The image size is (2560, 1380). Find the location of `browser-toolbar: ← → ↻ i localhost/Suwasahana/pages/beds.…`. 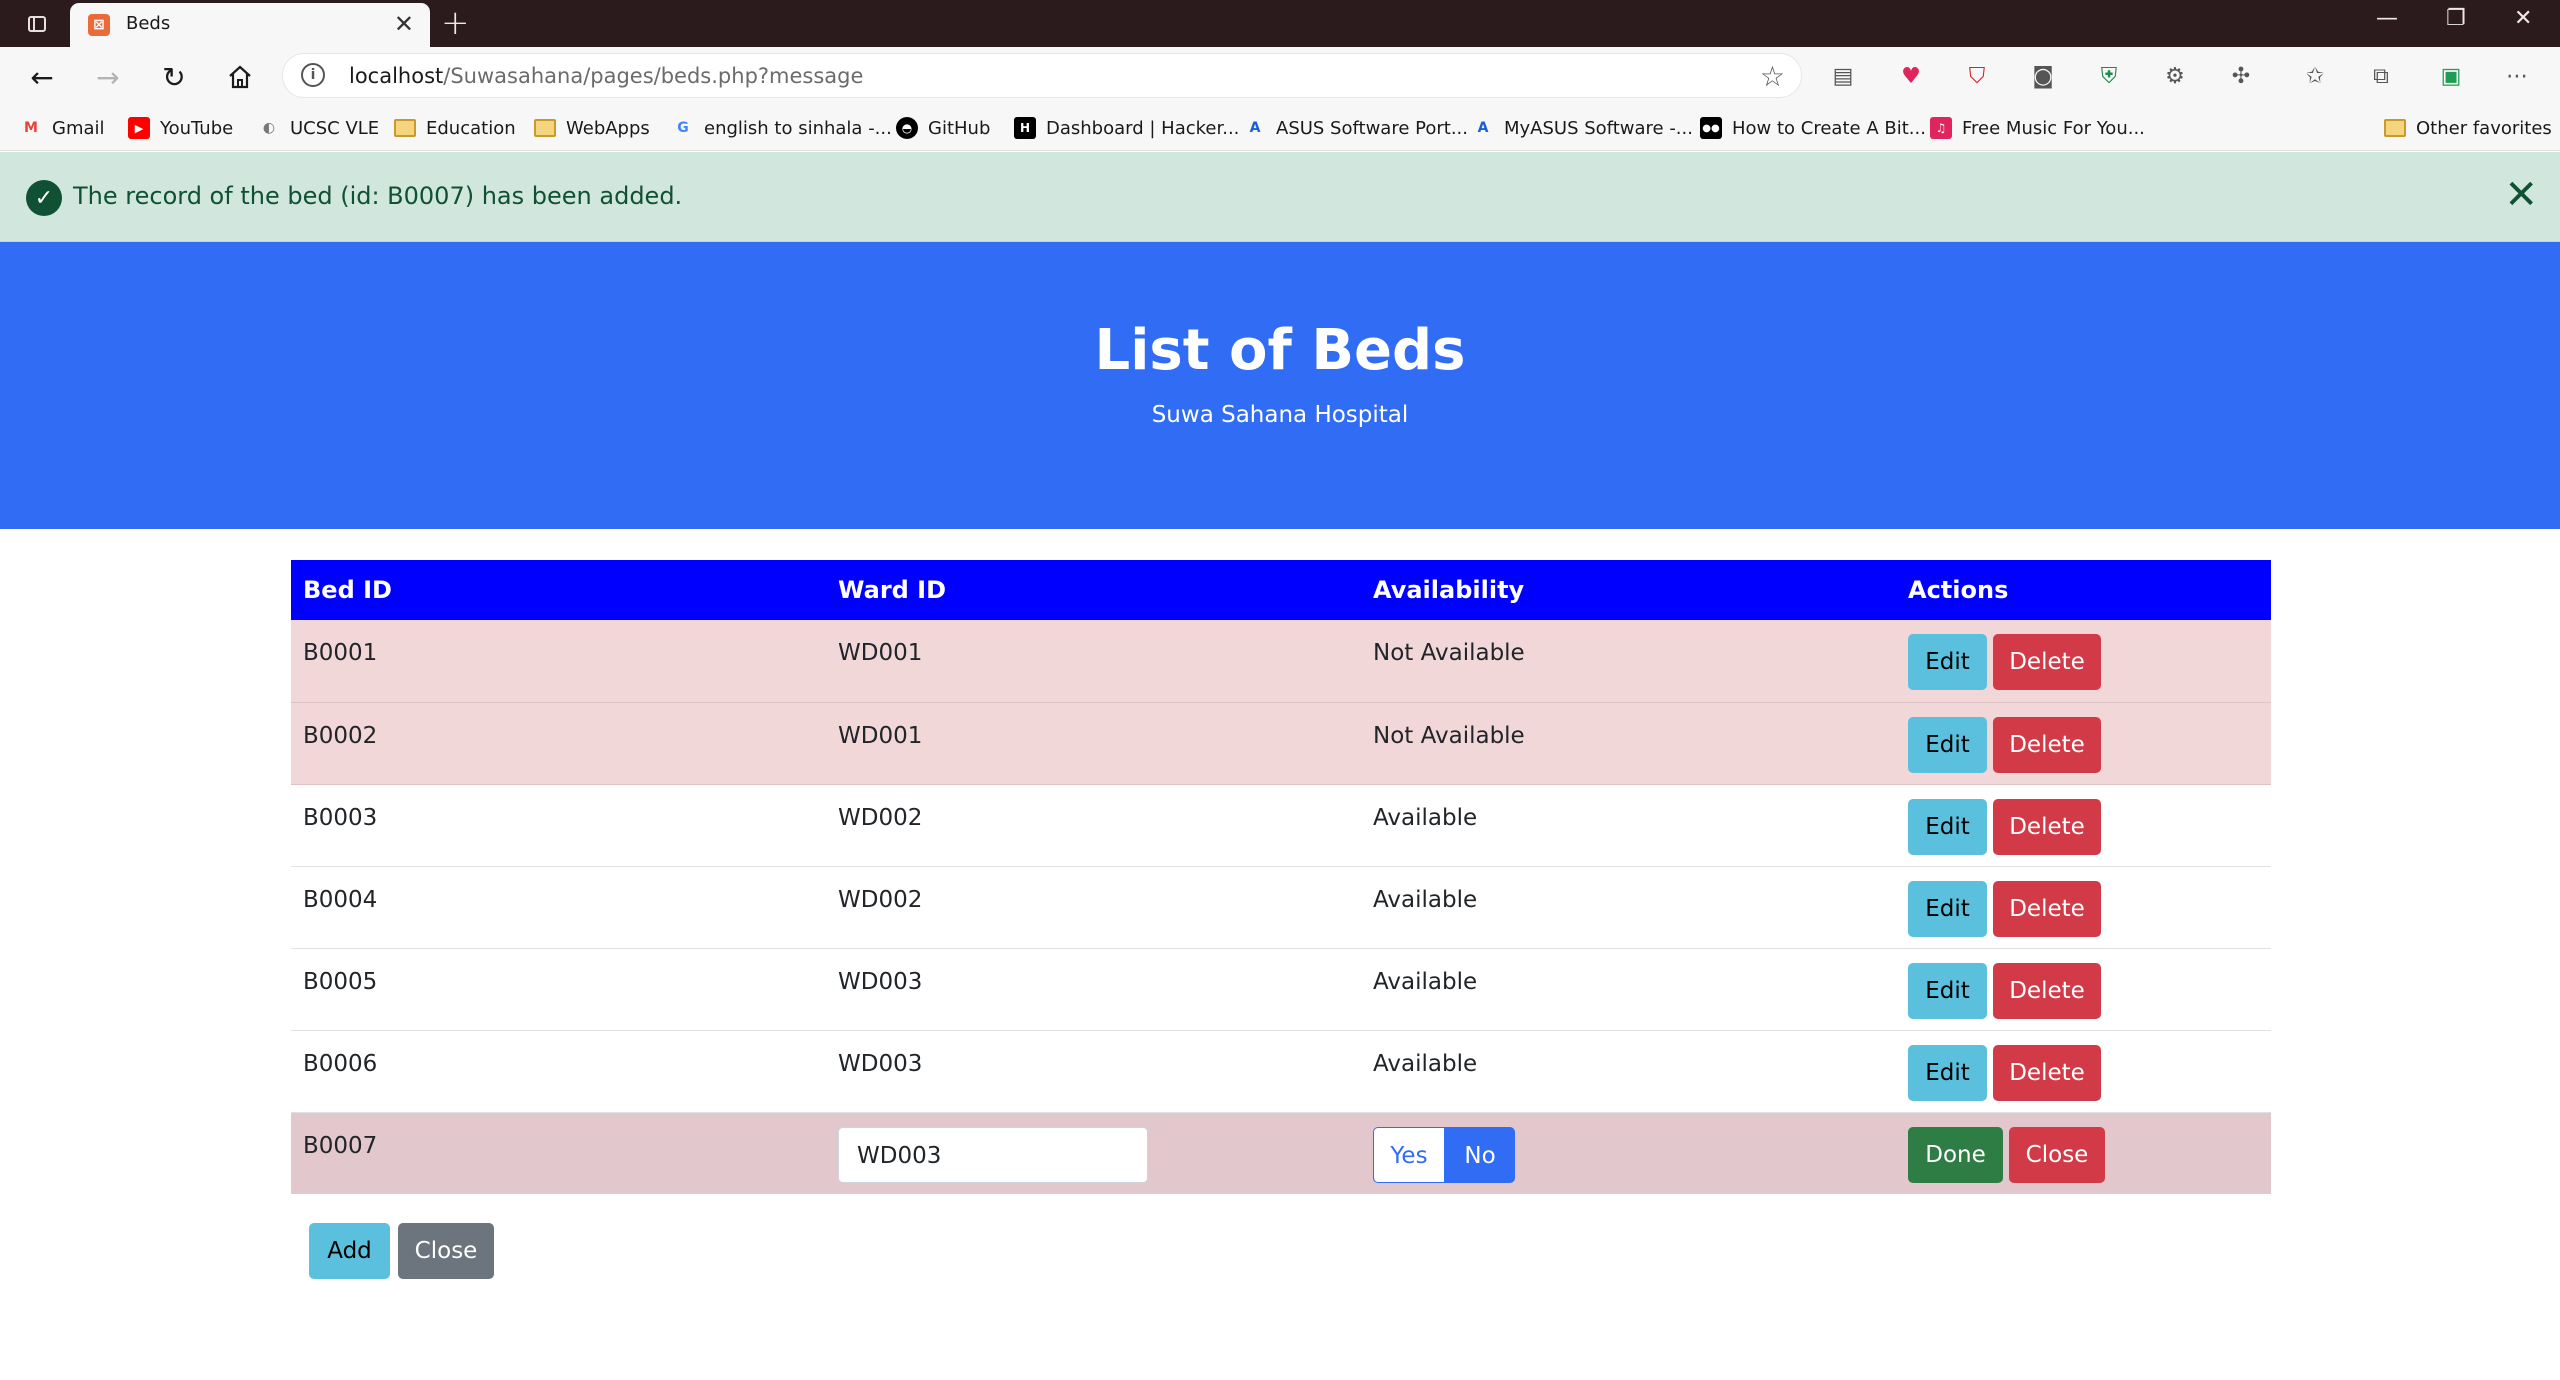

browser-toolbar: ← → ↻ i localhost/Suwasahana/pages/beds.… is located at coordinates (1280, 76).